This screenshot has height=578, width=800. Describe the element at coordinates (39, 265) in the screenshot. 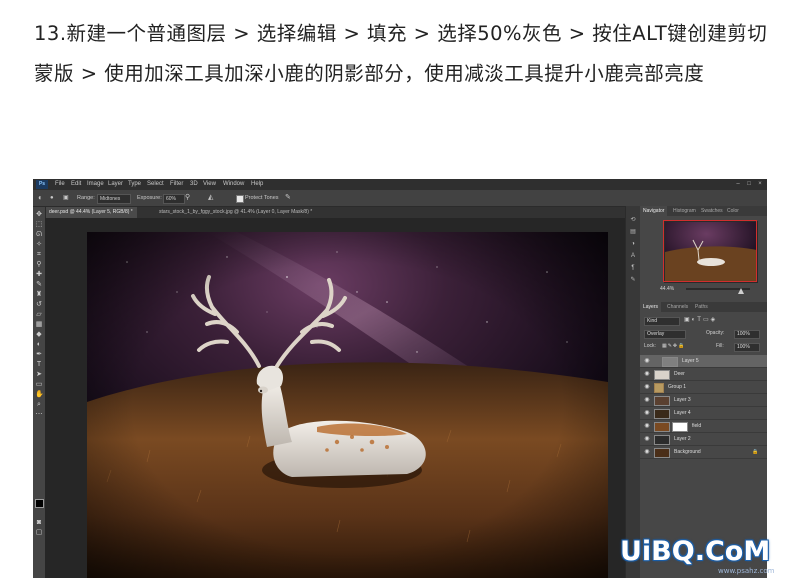

I see `eyedropper-icon: ⚲` at that location.